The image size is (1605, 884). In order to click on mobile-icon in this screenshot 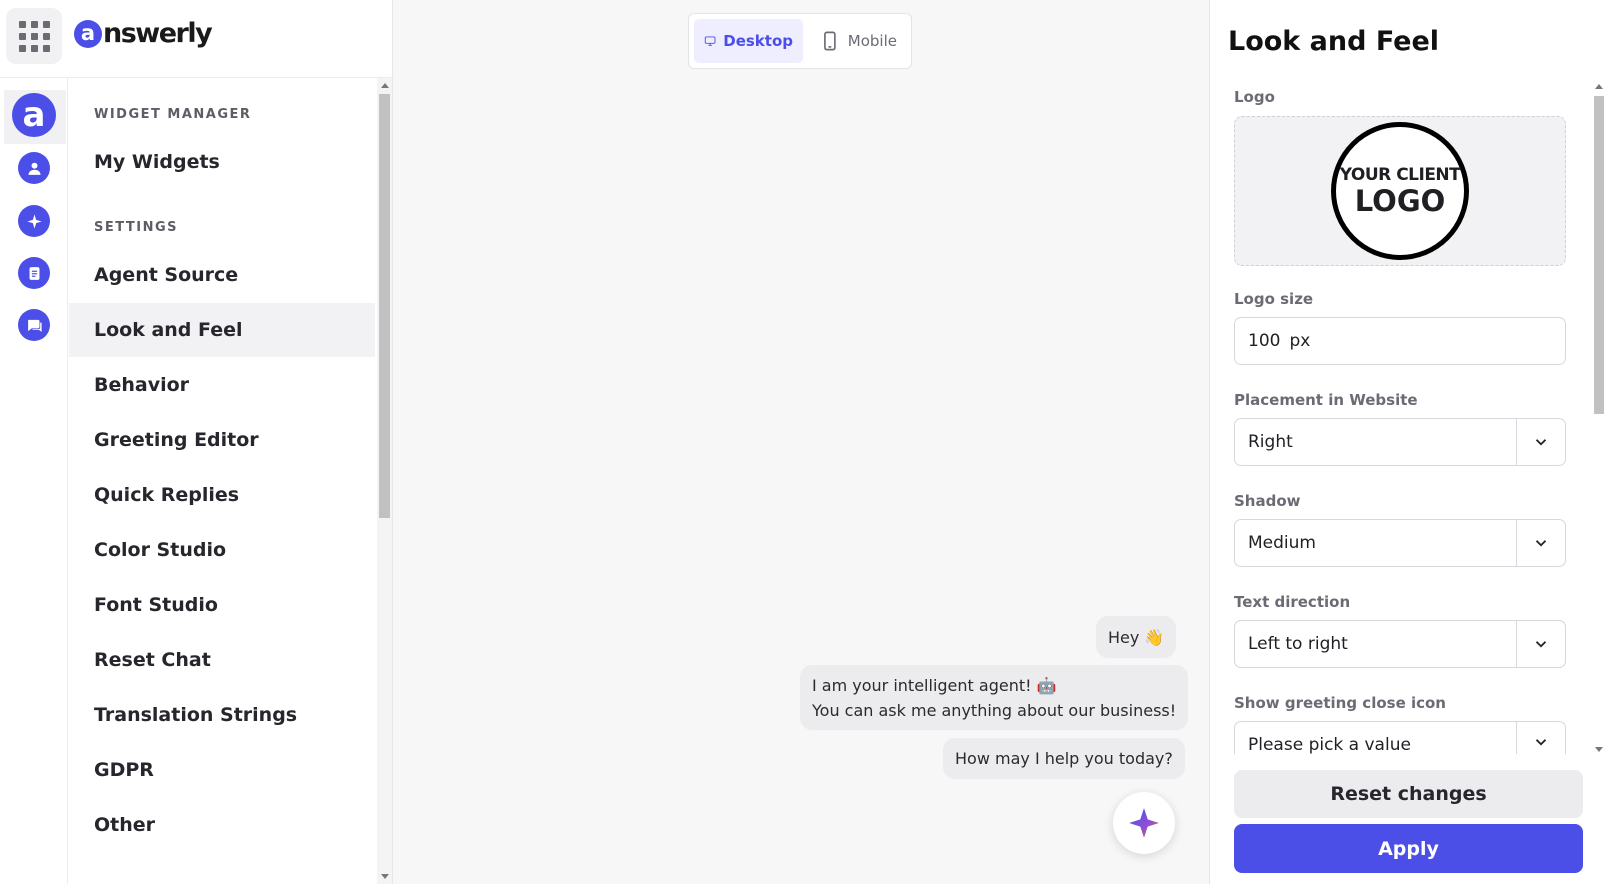, I will do `click(830, 41)`.